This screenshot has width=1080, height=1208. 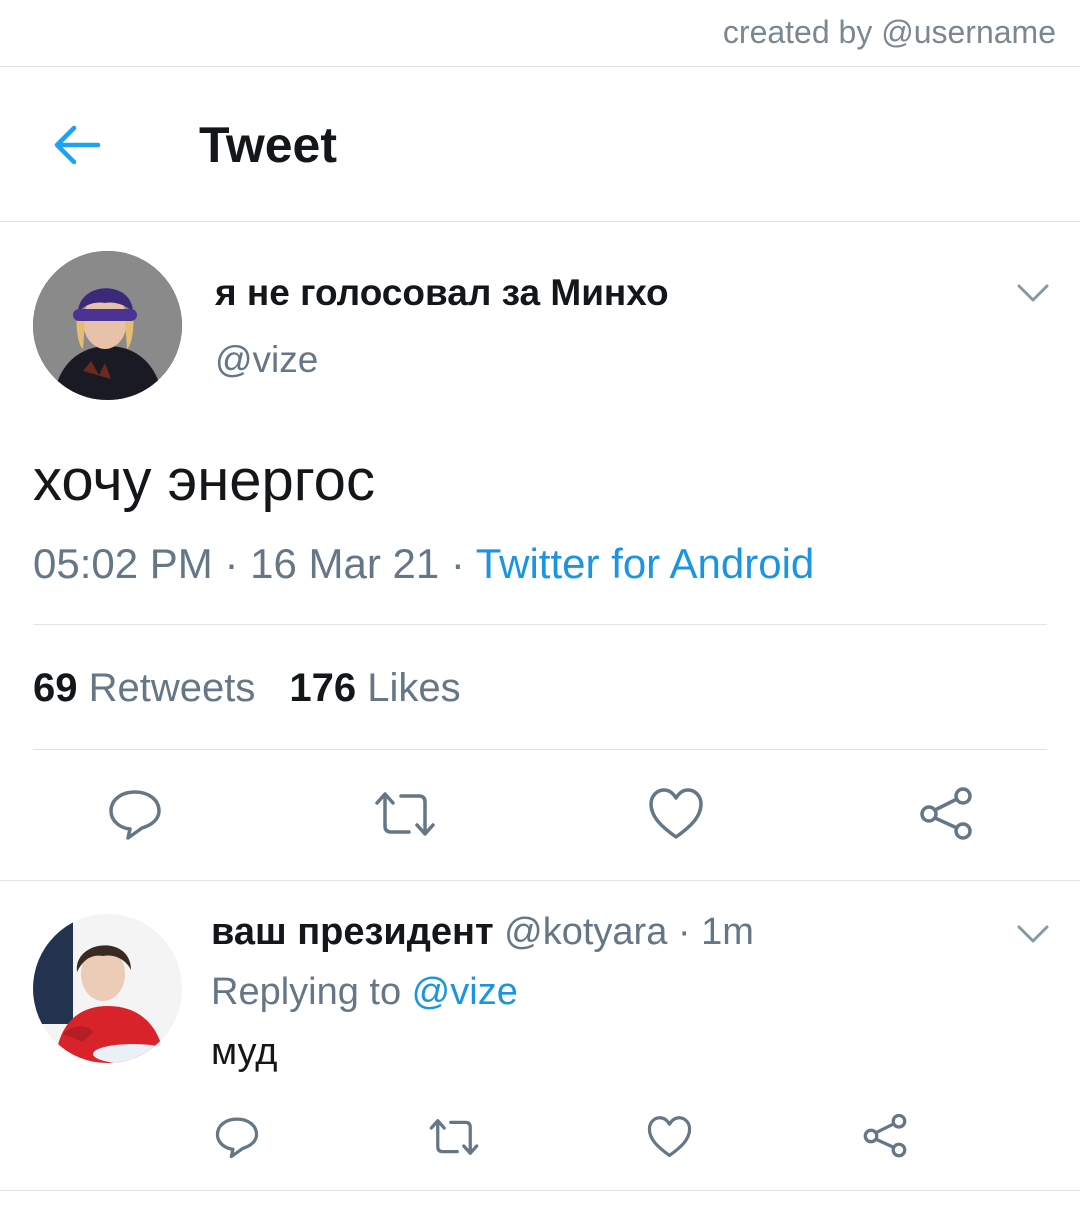 I want to click on reply-button, so click(x=135, y=814).